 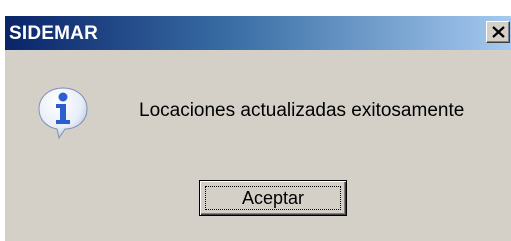 I want to click on accept-button: Aceptar, so click(x=273, y=198).